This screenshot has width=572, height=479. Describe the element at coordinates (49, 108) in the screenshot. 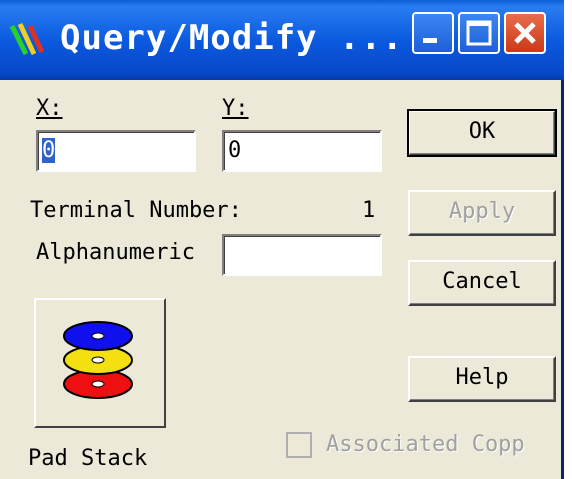

I see `x-label: X:` at that location.